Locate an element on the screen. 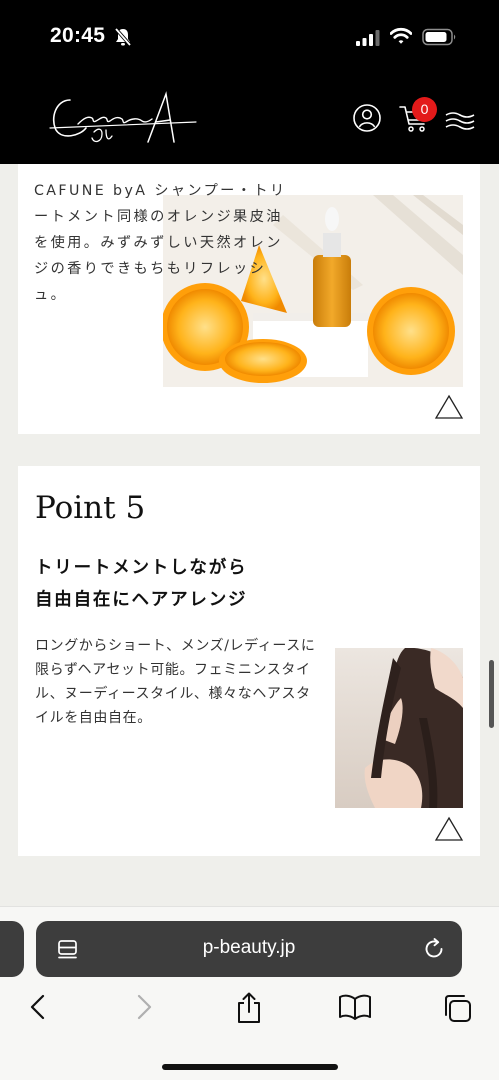  long-hair-woman-photo is located at coordinates (399, 728).